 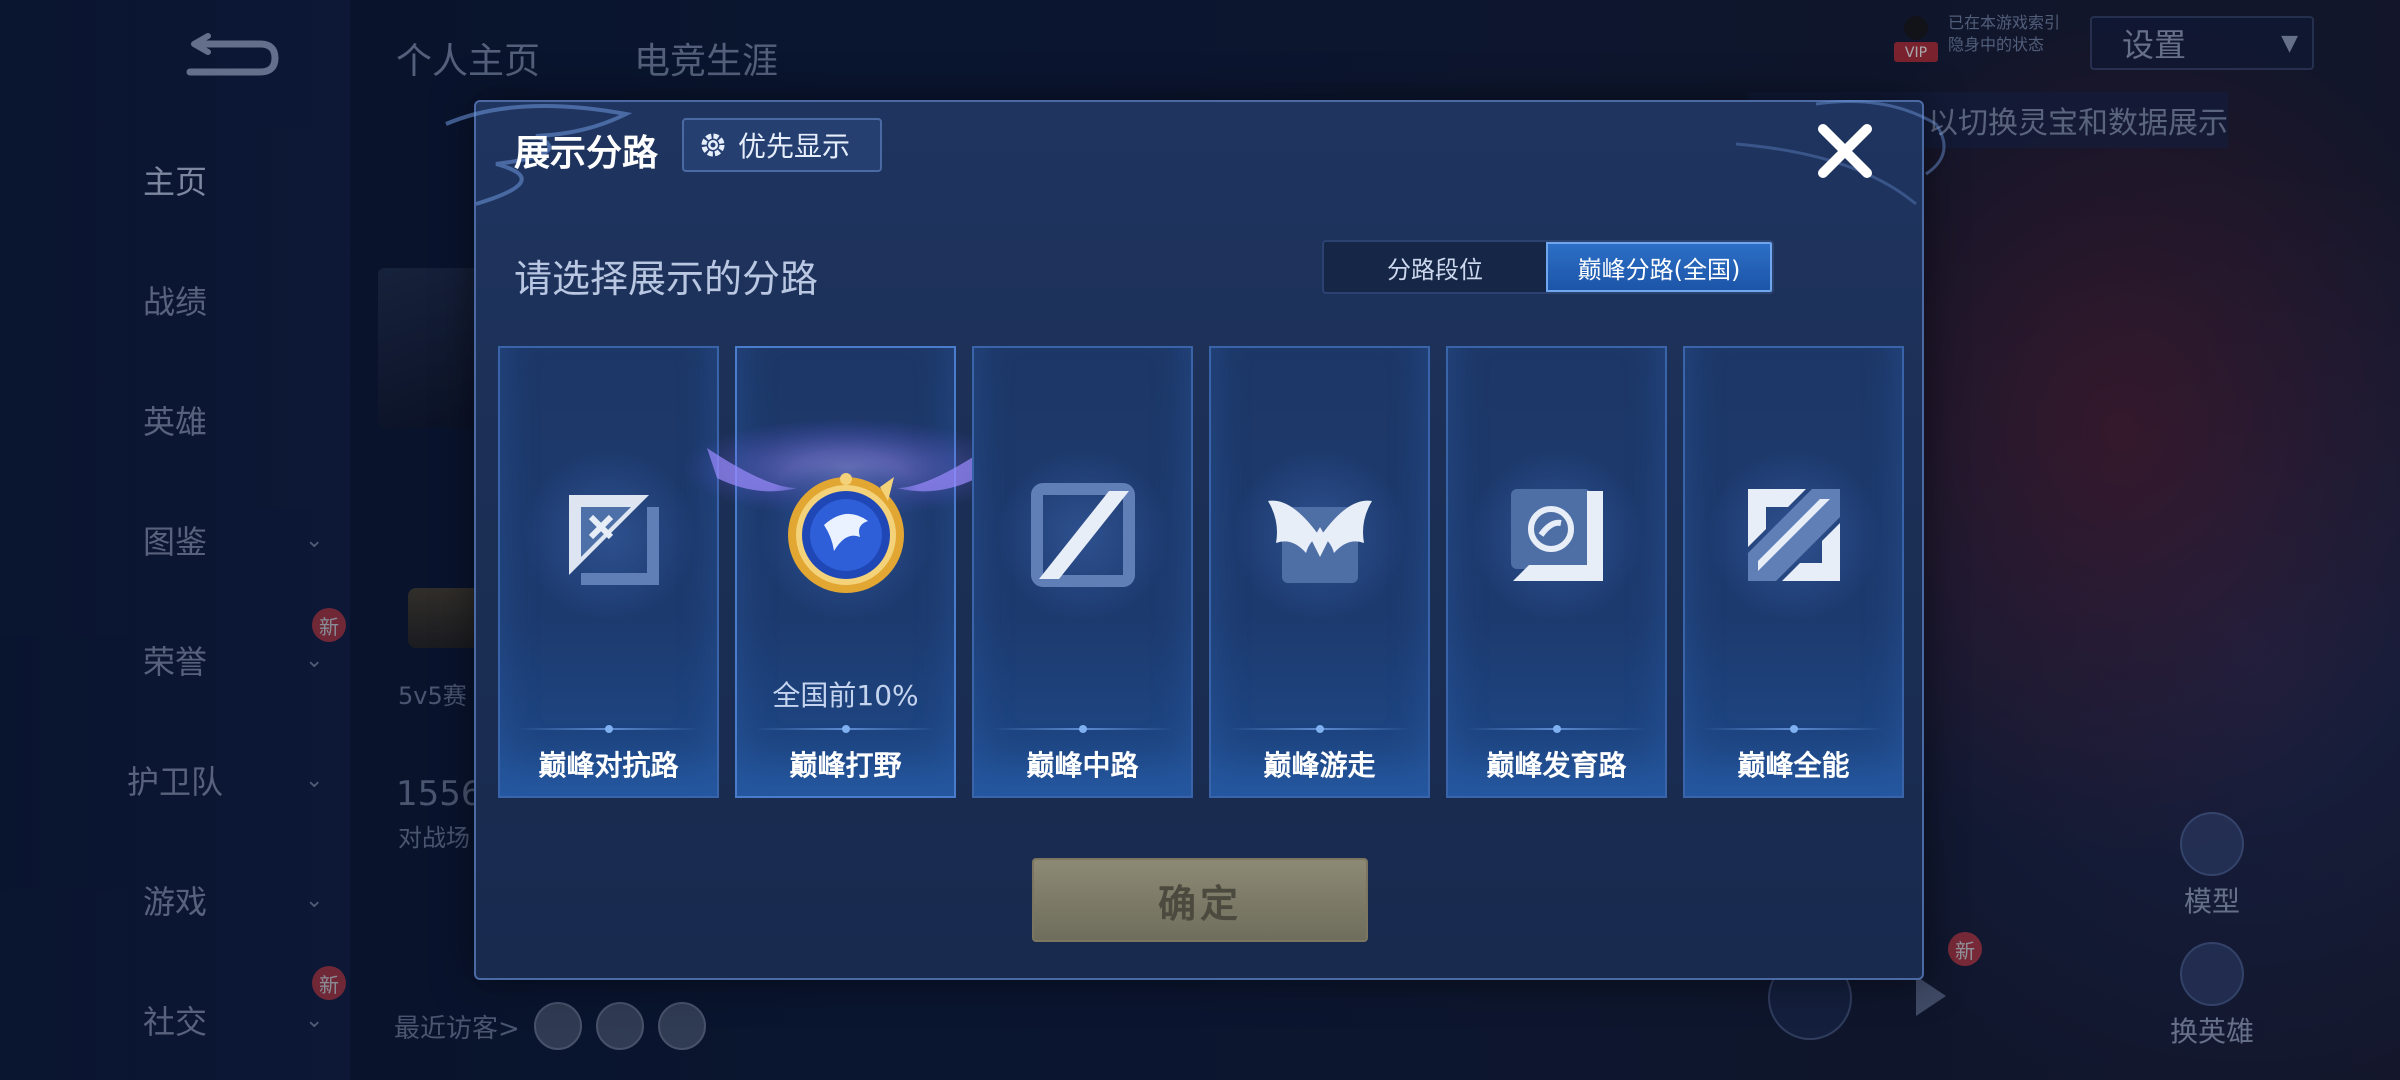 I want to click on tab-peak-lane-national: 巅峰分路(全国), so click(x=1659, y=267).